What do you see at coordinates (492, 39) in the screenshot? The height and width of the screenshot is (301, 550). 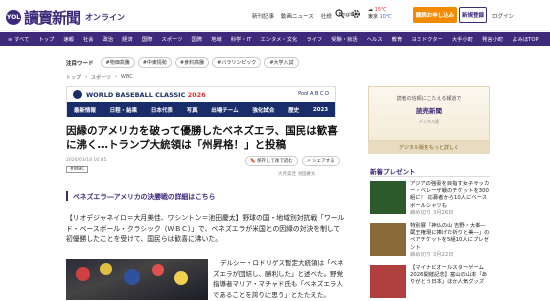 I see `nav-item: 発言小町` at bounding box center [492, 39].